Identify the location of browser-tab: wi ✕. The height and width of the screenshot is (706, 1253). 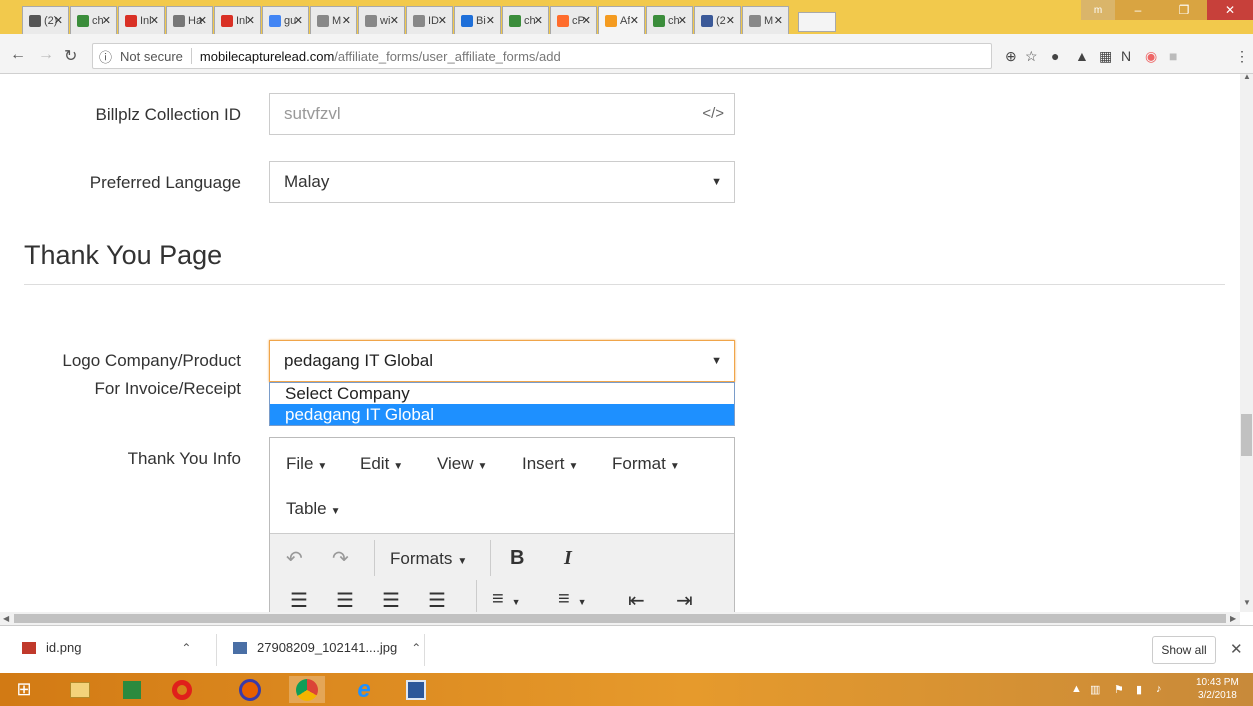
(381, 20).